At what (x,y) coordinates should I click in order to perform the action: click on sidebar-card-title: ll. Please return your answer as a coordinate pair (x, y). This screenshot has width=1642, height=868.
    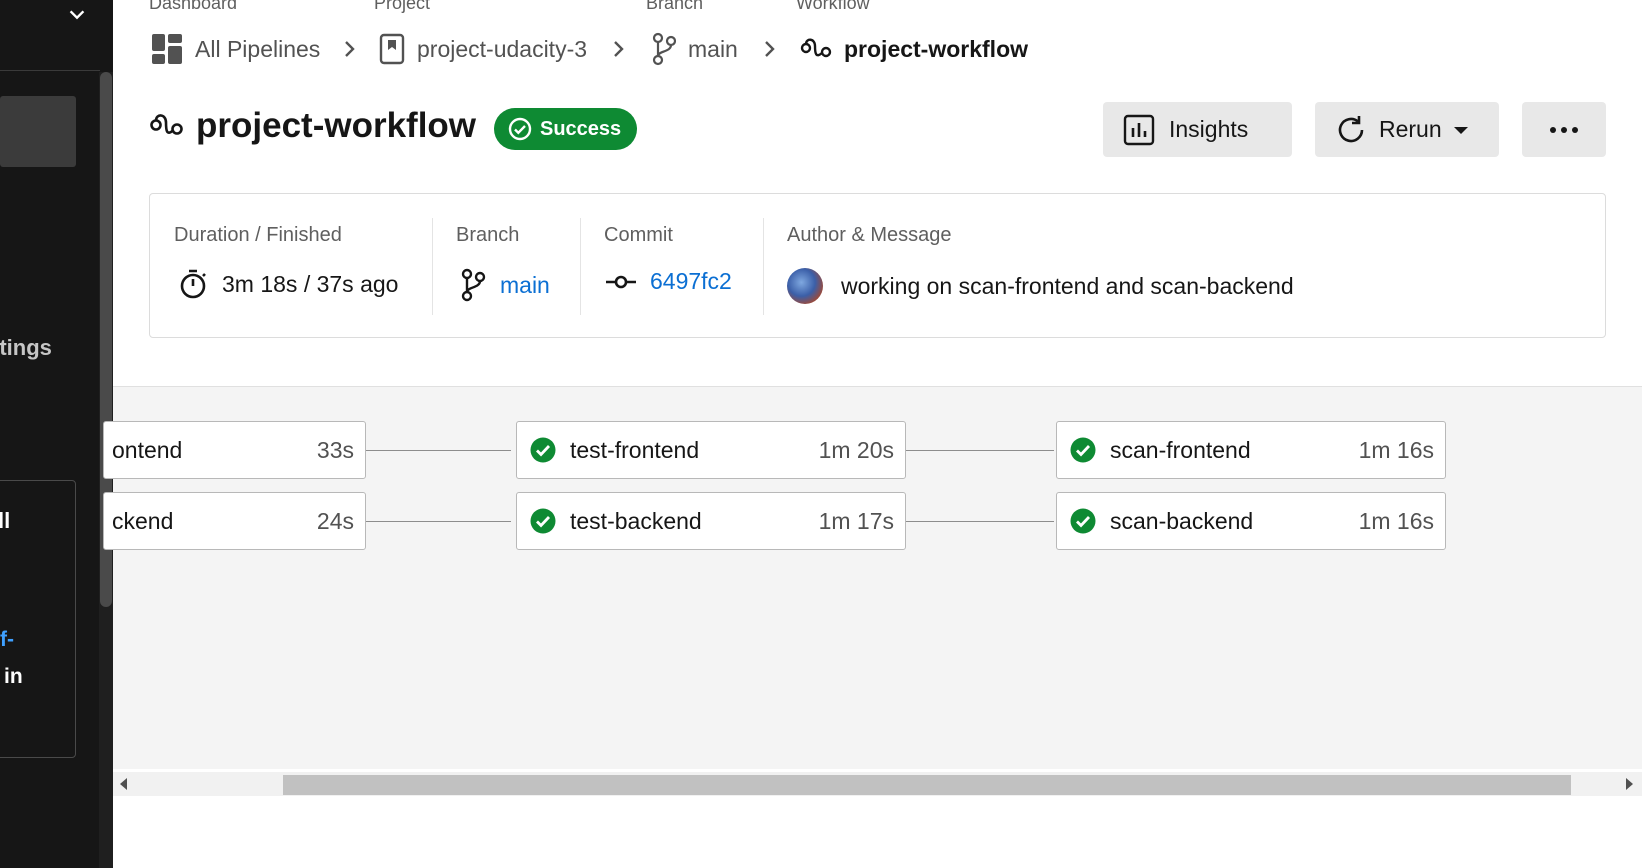
    Looking at the image, I should click on (5, 520).